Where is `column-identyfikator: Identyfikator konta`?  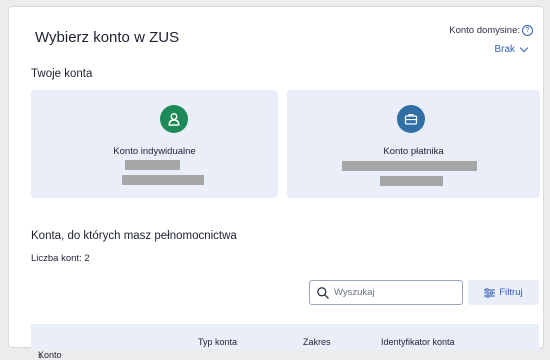
column-identyfikator: Identyfikator konta is located at coordinates (418, 342).